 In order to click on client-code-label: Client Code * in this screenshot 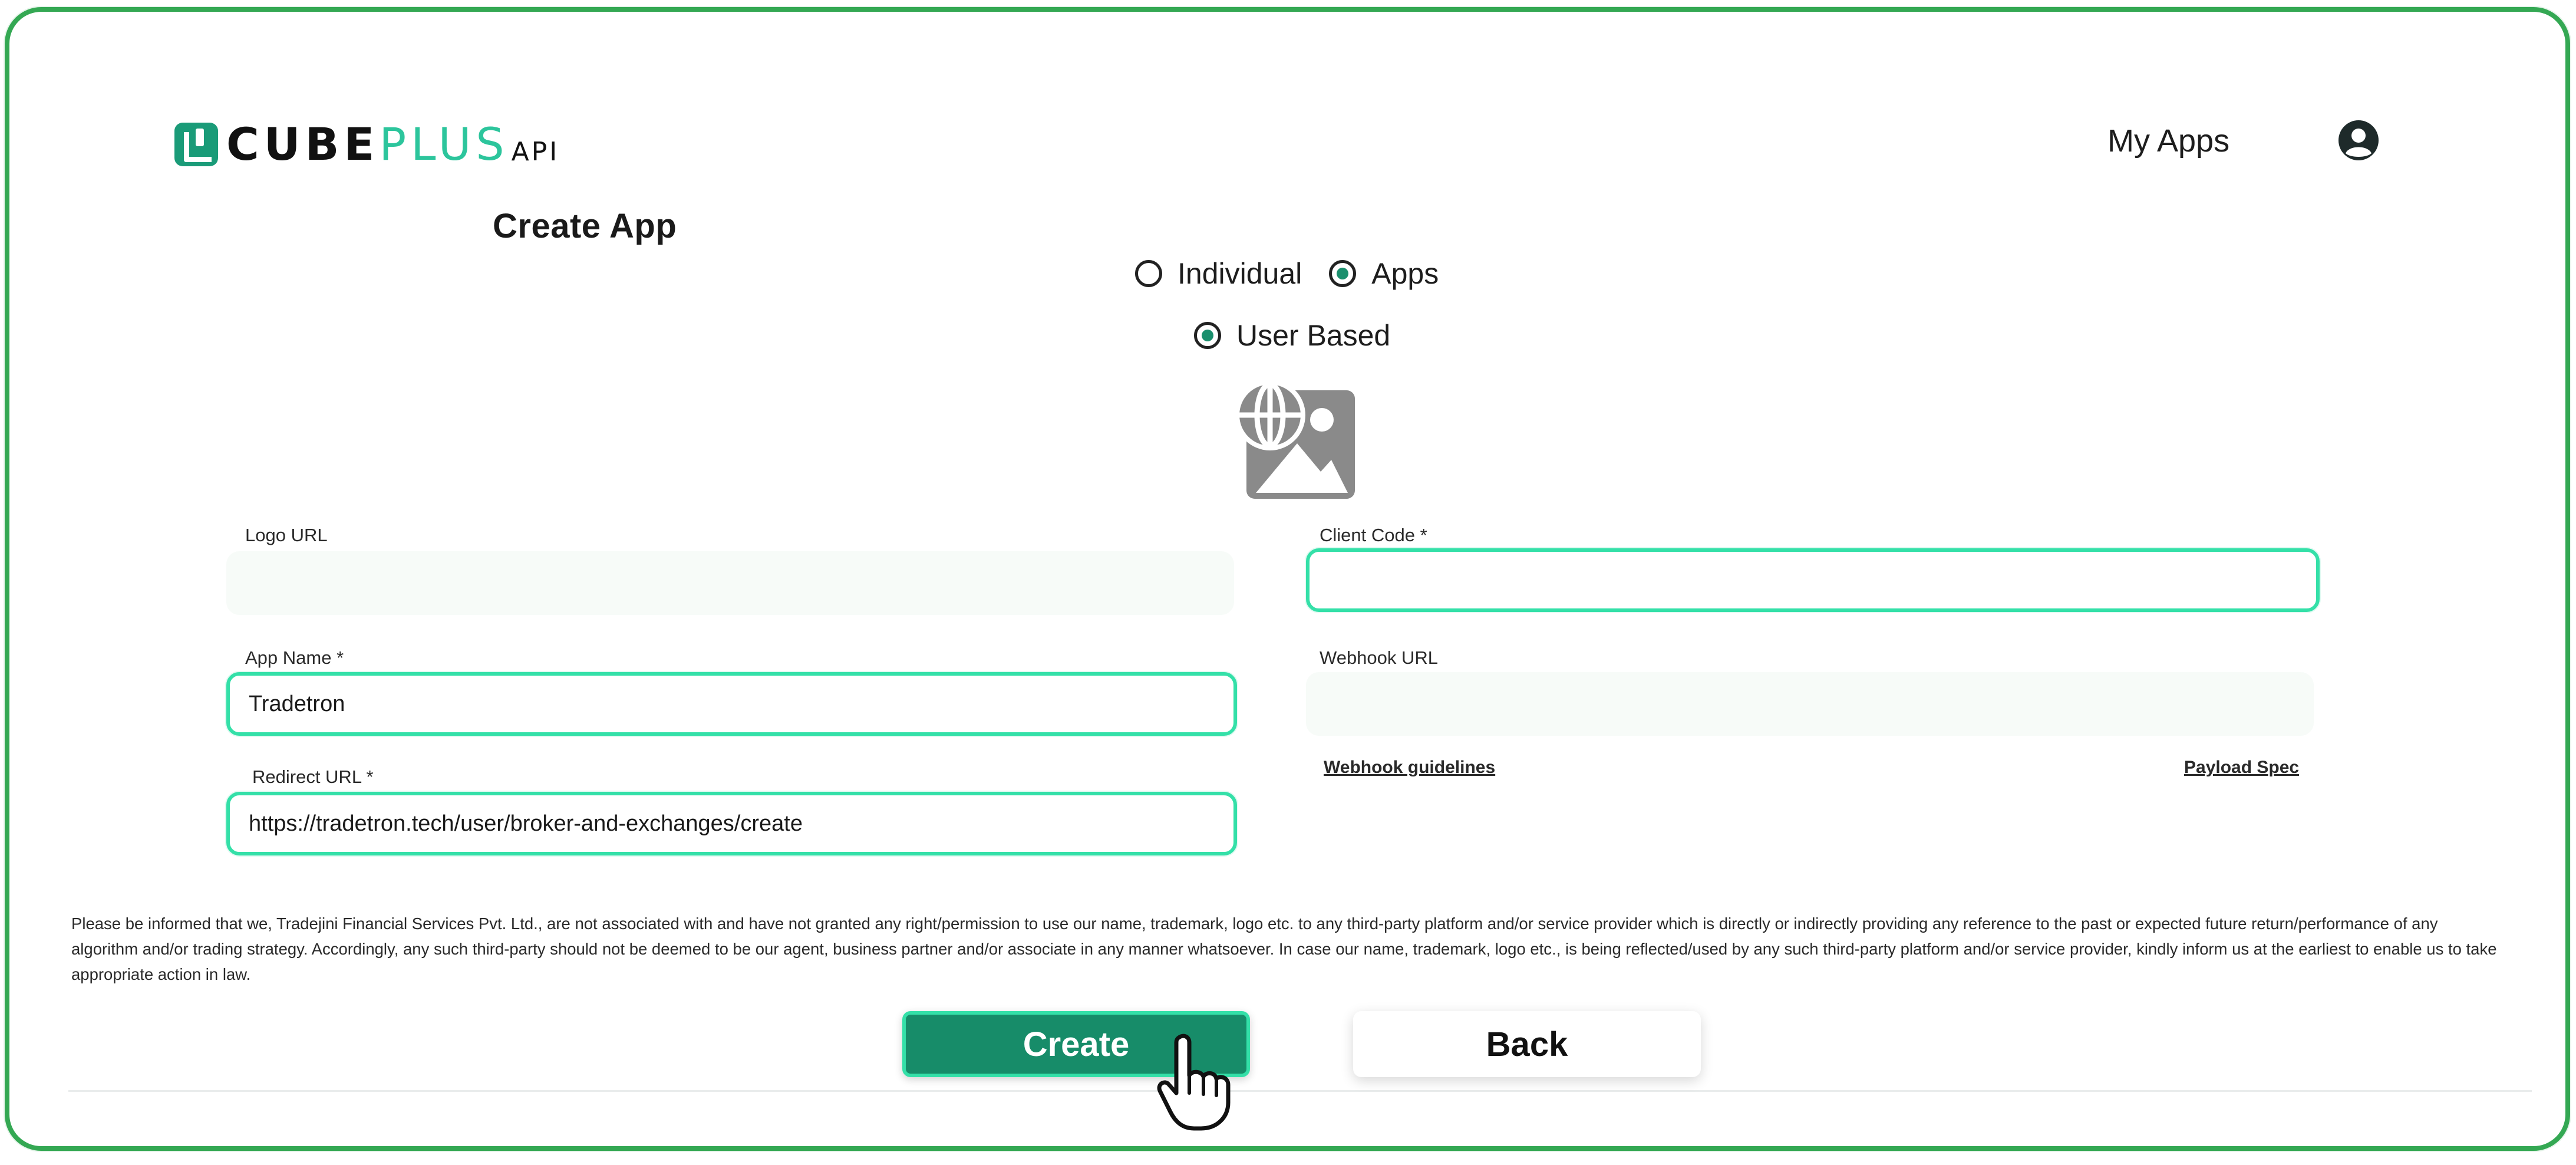, I will do `click(1373, 535)`.